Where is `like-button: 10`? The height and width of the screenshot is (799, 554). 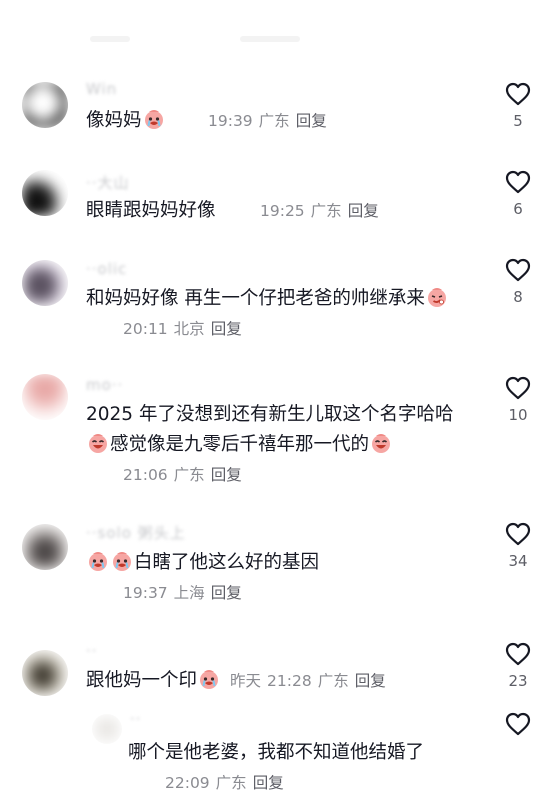 like-button: 10 is located at coordinates (518, 400).